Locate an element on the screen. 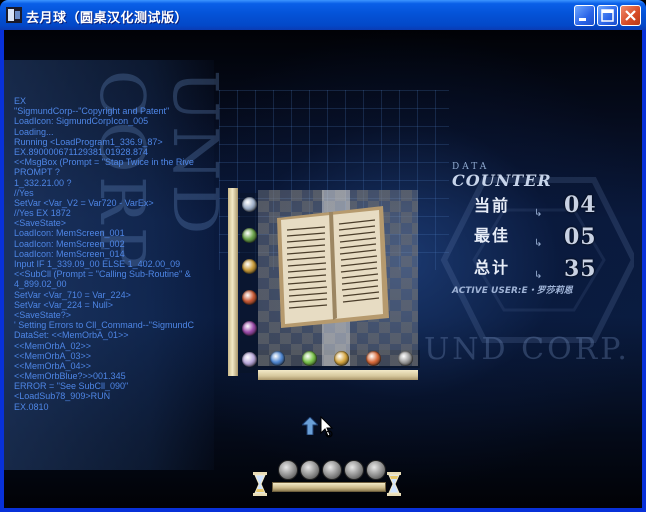  counter-label-current: 当前 is located at coordinates (492, 205).